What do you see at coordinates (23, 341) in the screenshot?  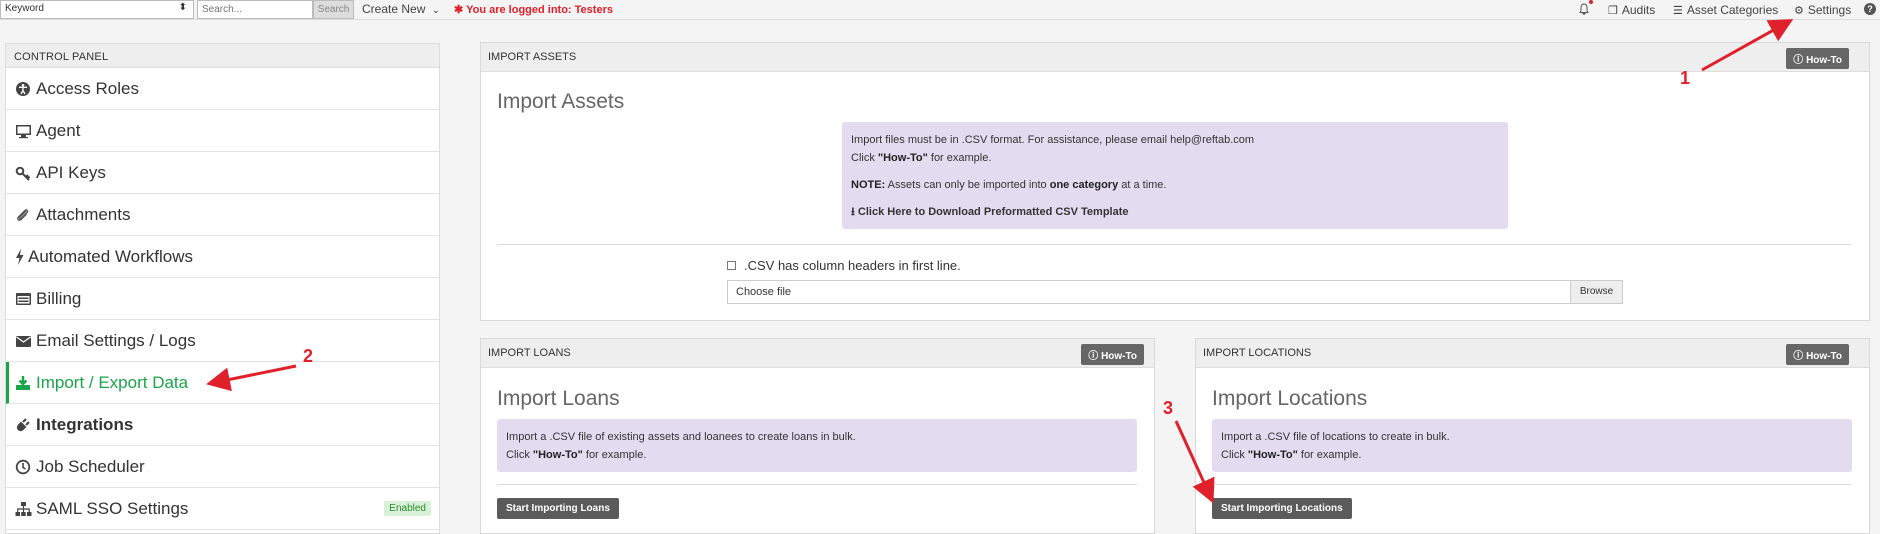 I see `envelope-icon` at bounding box center [23, 341].